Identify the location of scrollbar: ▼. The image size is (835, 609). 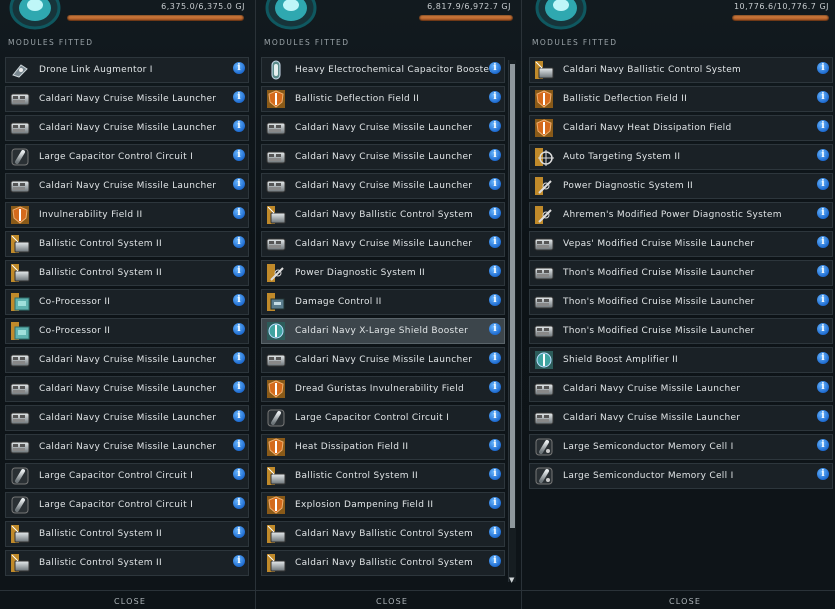
(512, 322).